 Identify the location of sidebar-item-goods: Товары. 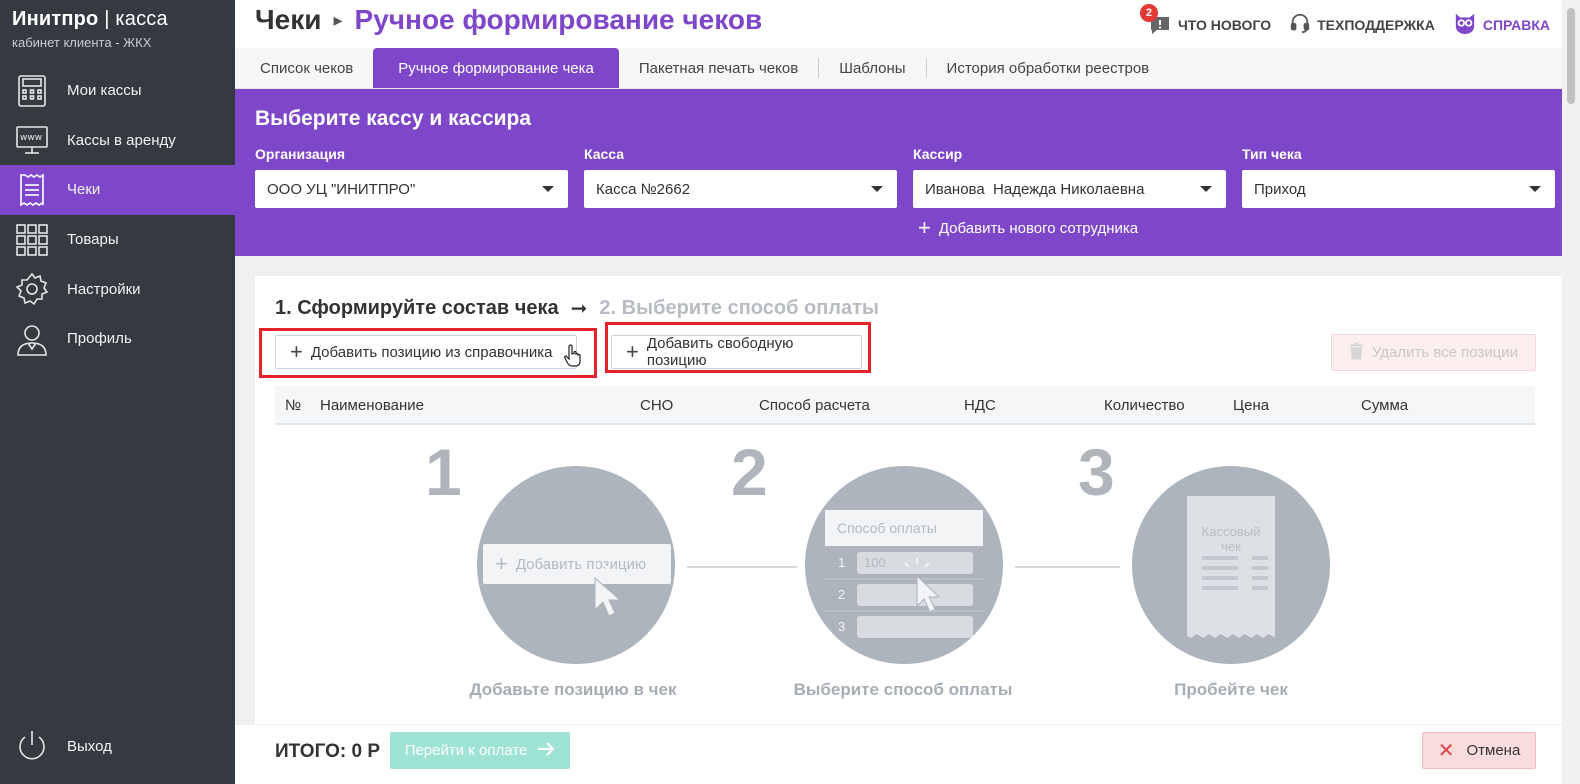
(117, 240).